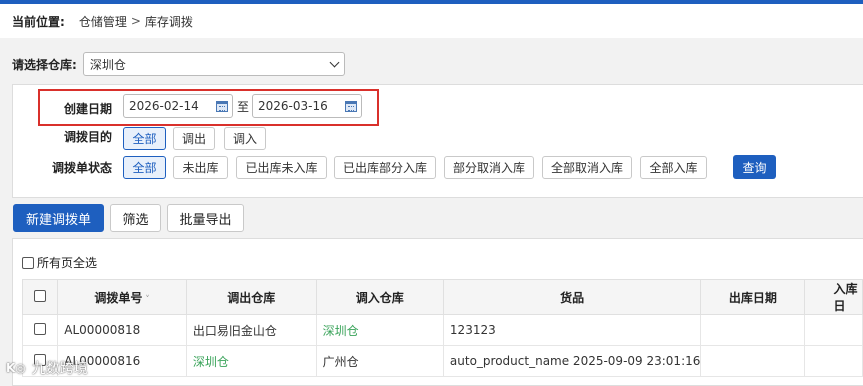 The width and height of the screenshot is (863, 386). I want to click on header-checkbox-cell, so click(40, 297).